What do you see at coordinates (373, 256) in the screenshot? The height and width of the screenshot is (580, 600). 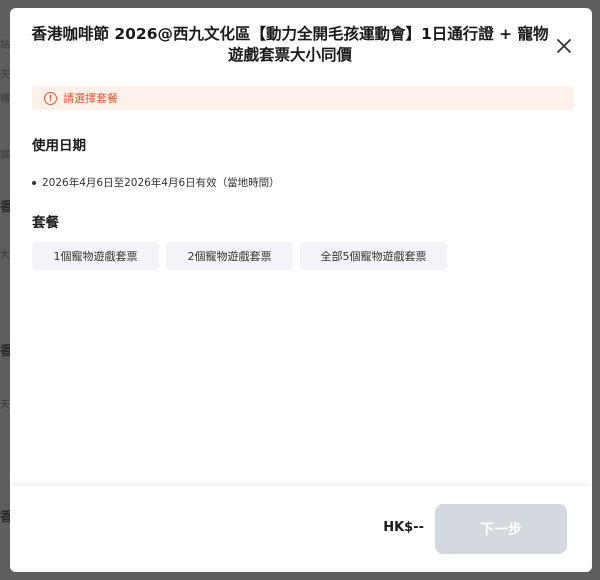 I see `package-option: 全部5個寵物遊戲套票` at bounding box center [373, 256].